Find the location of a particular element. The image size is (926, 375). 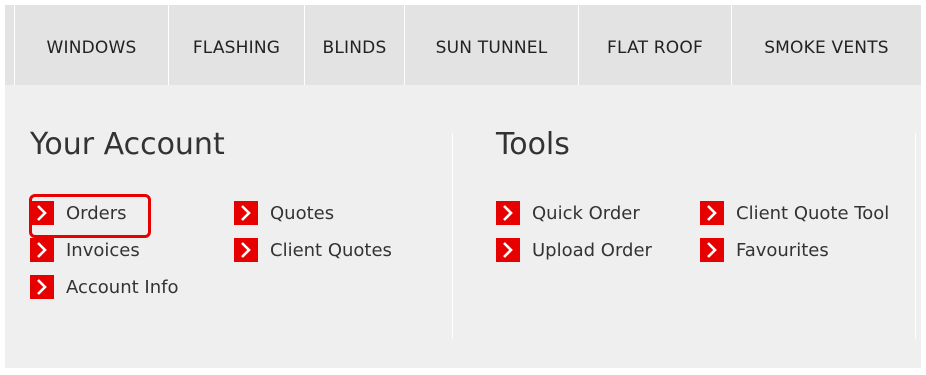

nav-item-label: FLASHING is located at coordinates (236, 48).